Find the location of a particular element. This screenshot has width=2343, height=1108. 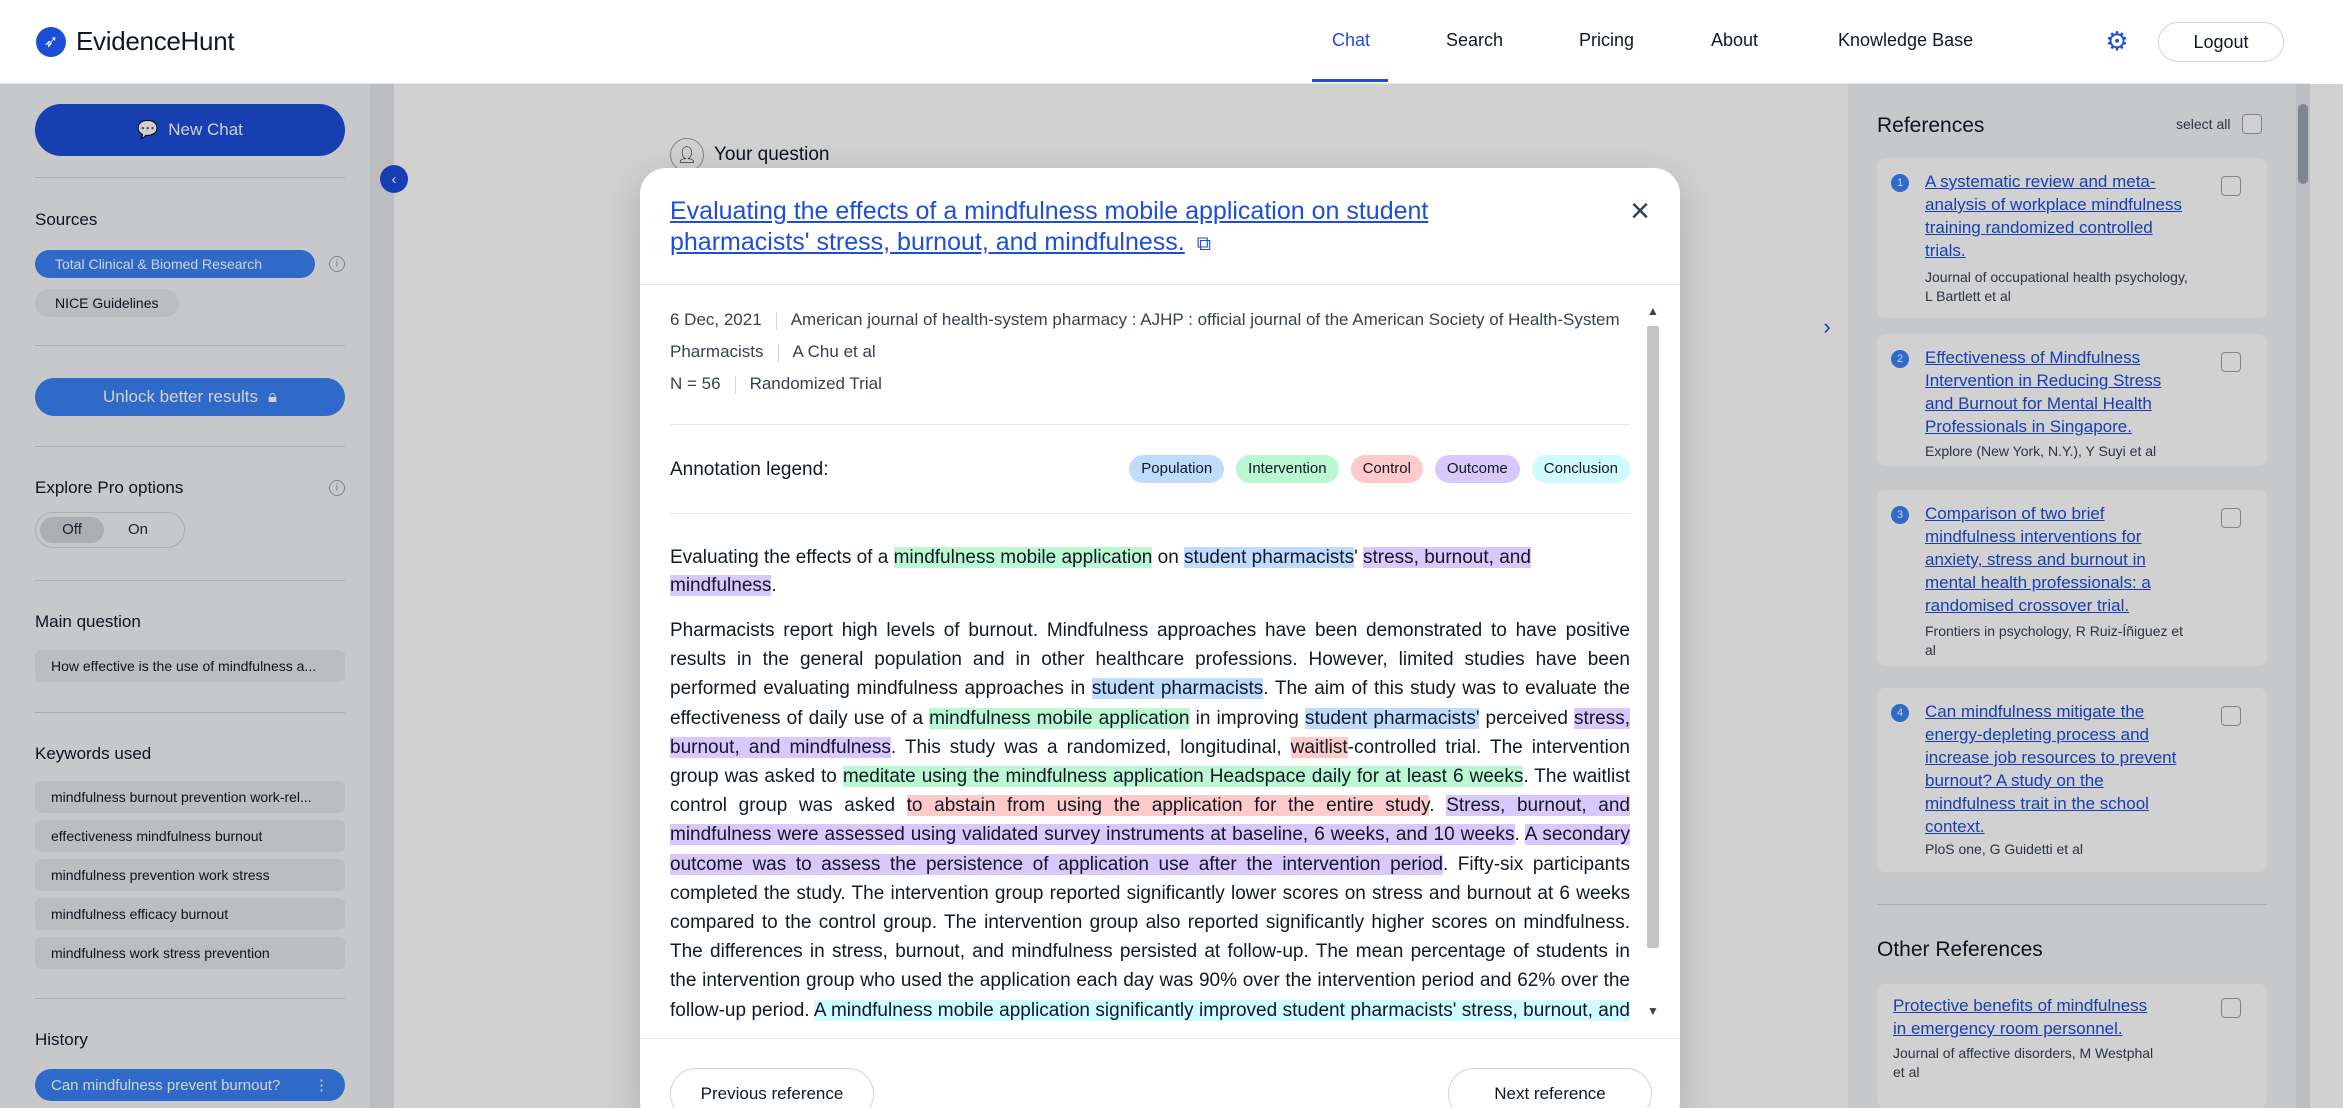

nav-search: Search is located at coordinates (1474, 40).